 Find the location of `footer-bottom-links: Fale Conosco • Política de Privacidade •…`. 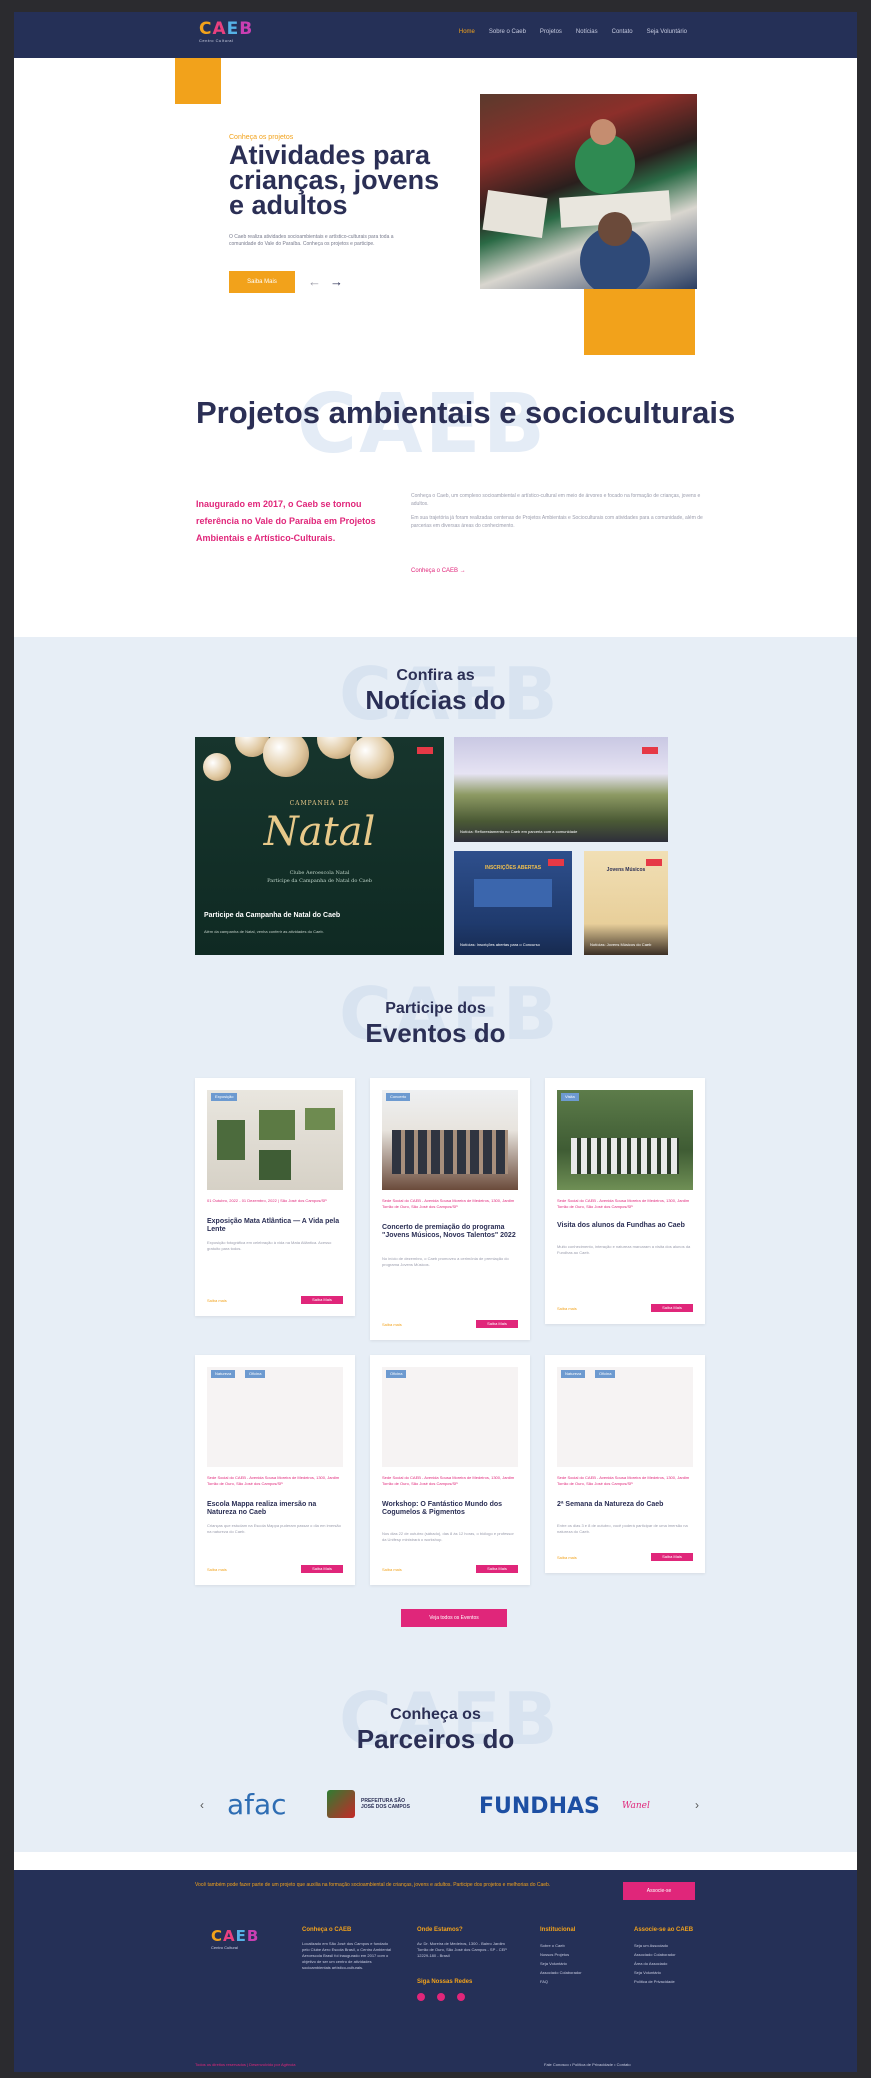

footer-bottom-links: Fale Conosco • Política de Privacidade •… is located at coordinates (587, 2064).